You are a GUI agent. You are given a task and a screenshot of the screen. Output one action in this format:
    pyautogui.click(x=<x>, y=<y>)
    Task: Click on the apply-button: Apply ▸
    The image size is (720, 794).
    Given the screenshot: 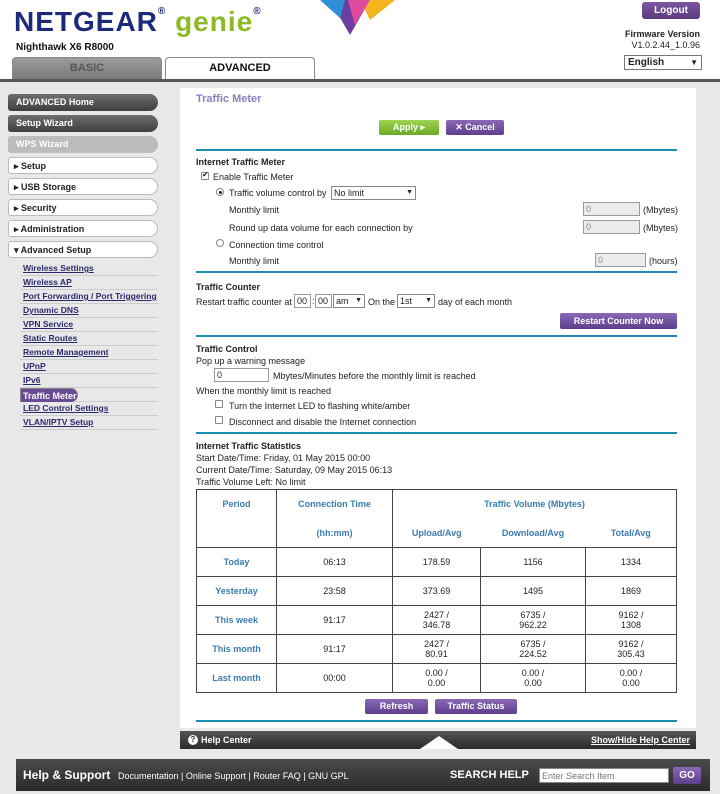 What is the action you would take?
    pyautogui.click(x=409, y=127)
    